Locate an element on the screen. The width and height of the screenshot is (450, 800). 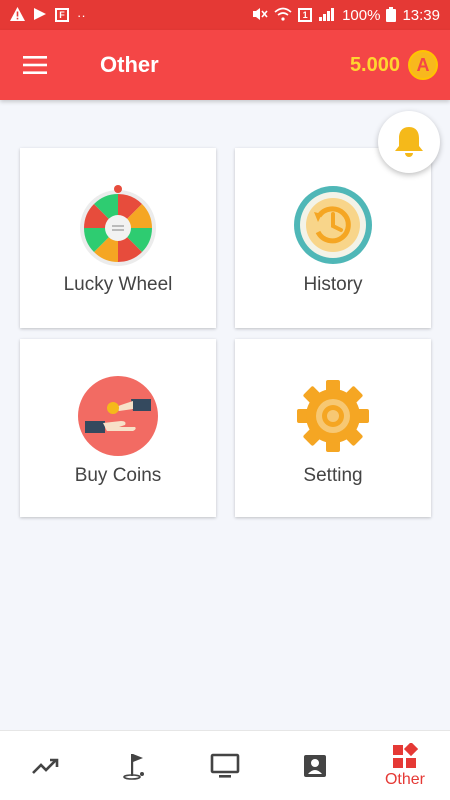
more-notifications-icon: ·· is located at coordinates (81, 15).